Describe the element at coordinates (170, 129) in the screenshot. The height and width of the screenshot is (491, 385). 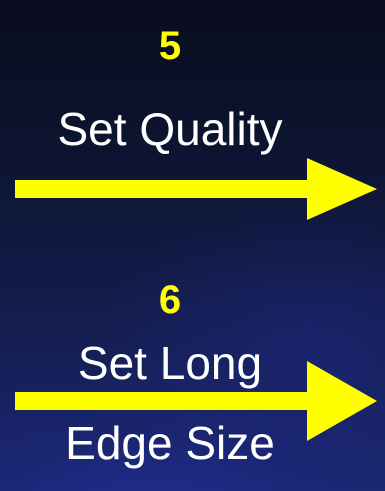
I see `step-label: Set Quality` at that location.